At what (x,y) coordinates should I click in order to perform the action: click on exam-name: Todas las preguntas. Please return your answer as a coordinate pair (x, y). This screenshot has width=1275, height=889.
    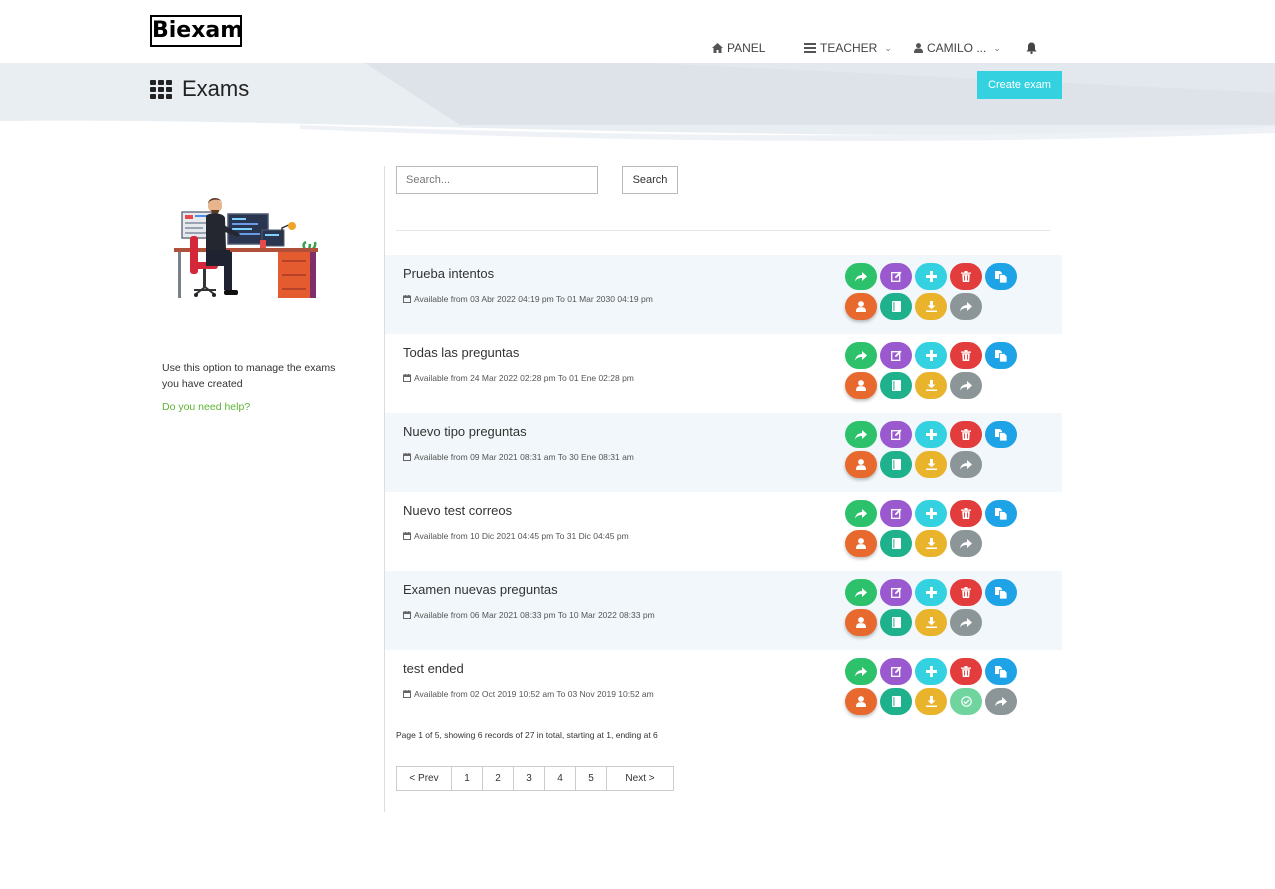
    Looking at the image, I should click on (461, 352).